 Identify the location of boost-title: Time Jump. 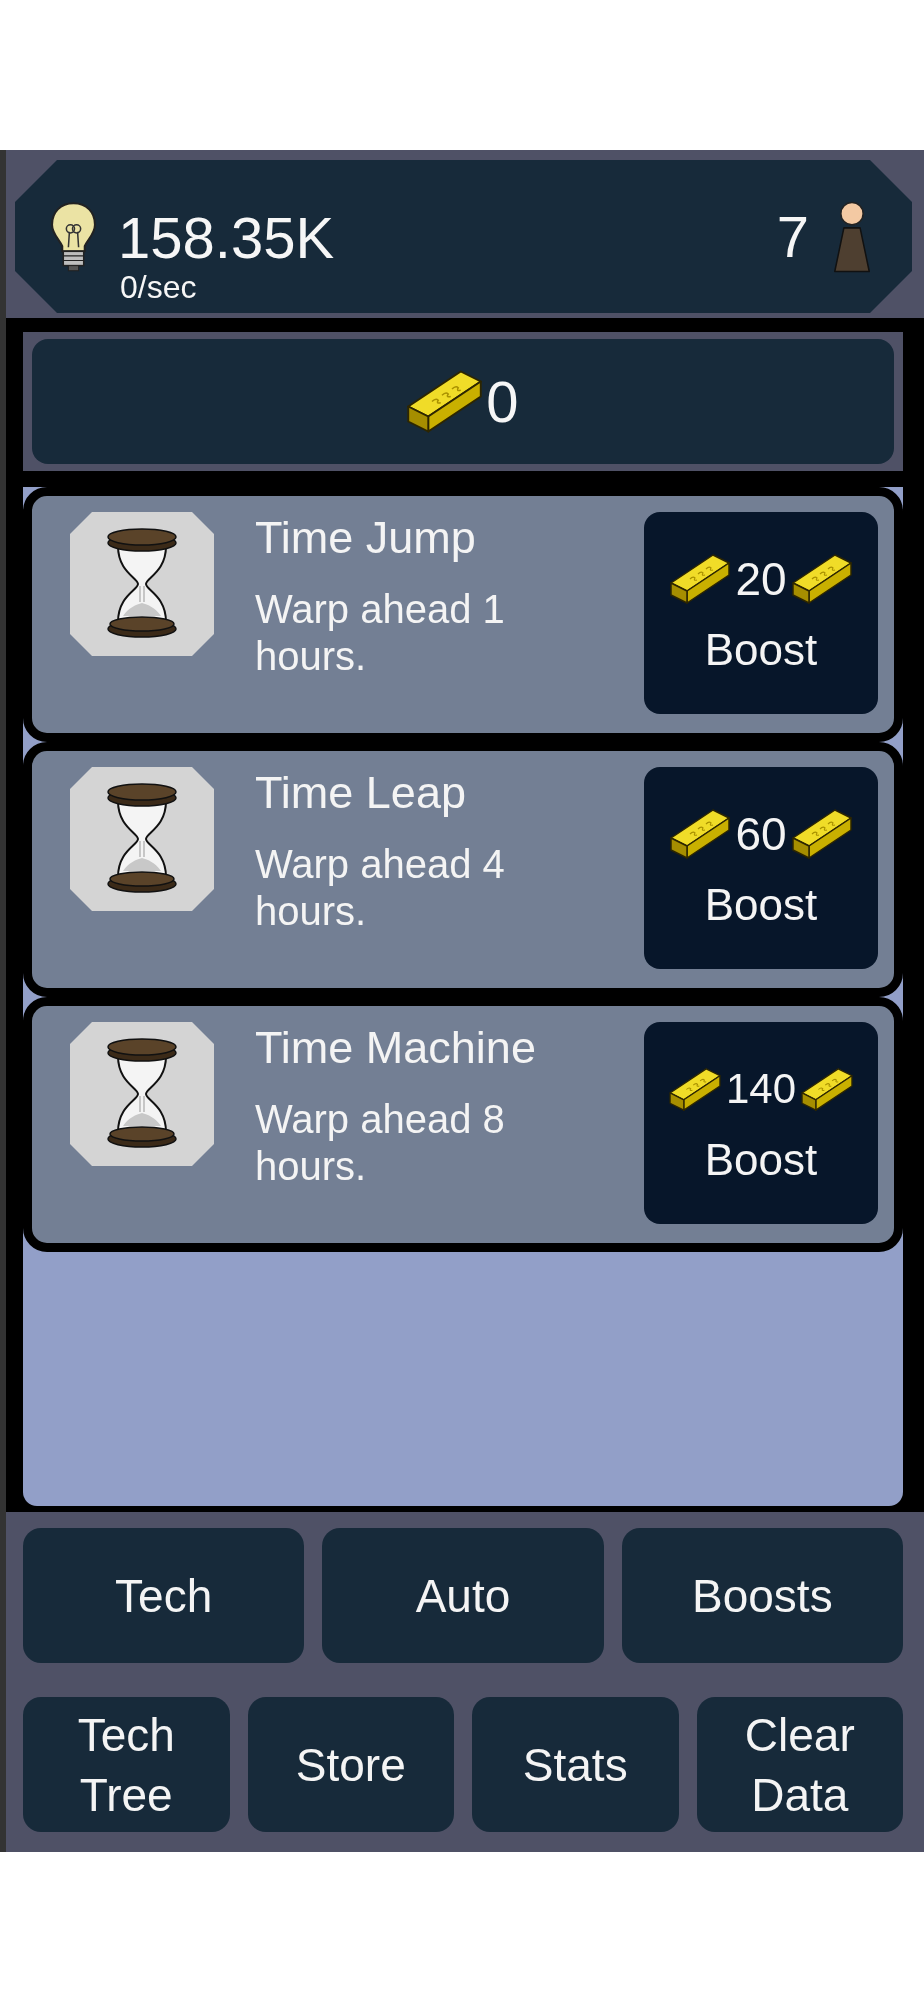
(366, 538).